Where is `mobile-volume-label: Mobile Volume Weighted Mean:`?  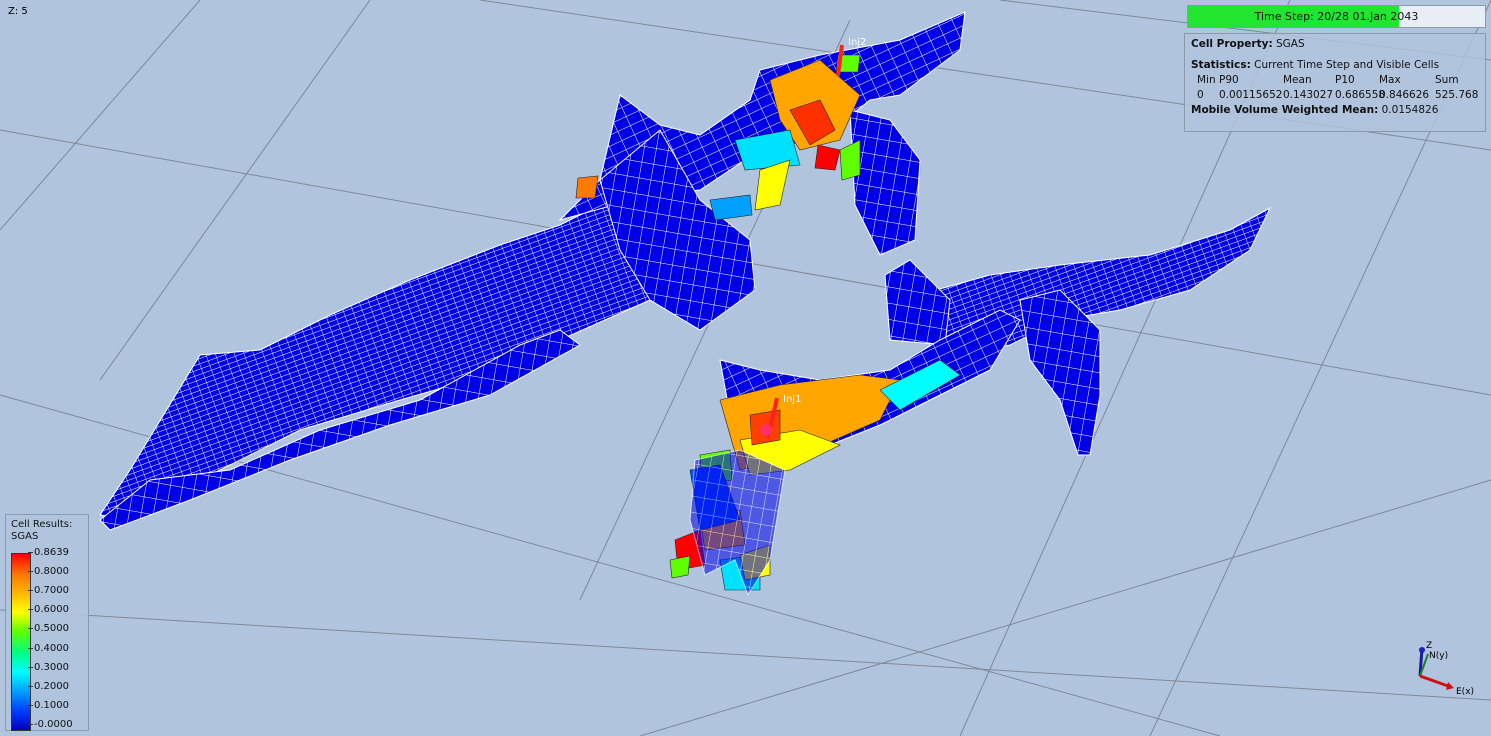 mobile-volume-label: Mobile Volume Weighted Mean: is located at coordinates (1285, 110).